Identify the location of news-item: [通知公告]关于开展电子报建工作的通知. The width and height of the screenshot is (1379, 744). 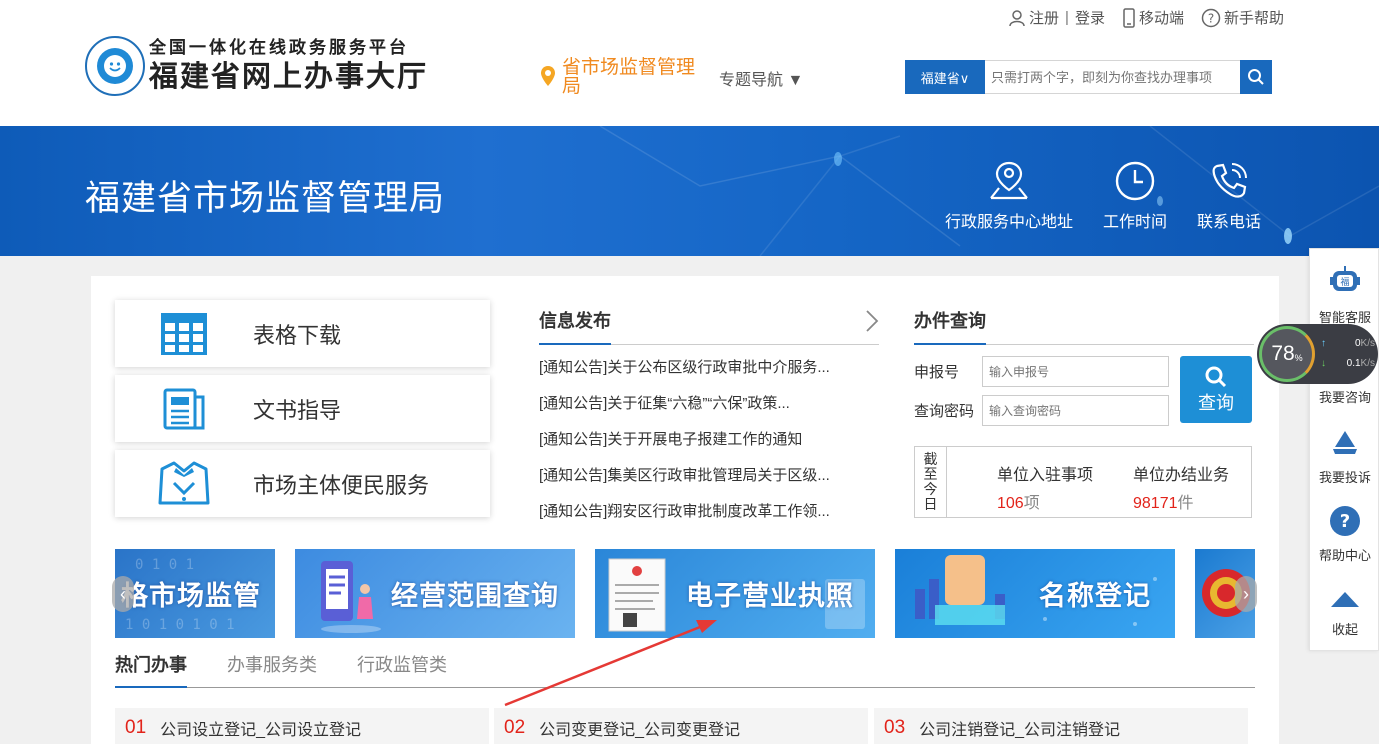
(709, 446).